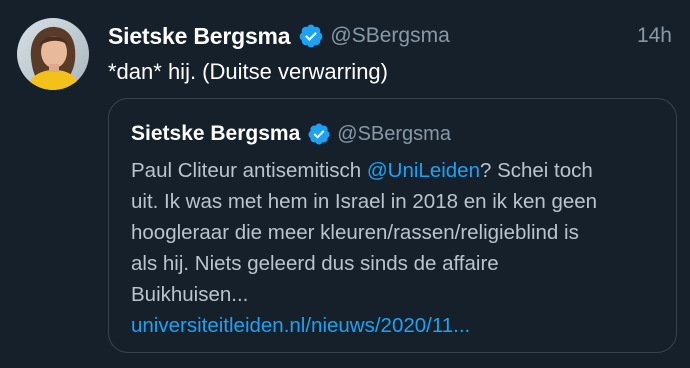 This screenshot has height=368, width=690. I want to click on tweet-timestamp: 14h, so click(654, 36).